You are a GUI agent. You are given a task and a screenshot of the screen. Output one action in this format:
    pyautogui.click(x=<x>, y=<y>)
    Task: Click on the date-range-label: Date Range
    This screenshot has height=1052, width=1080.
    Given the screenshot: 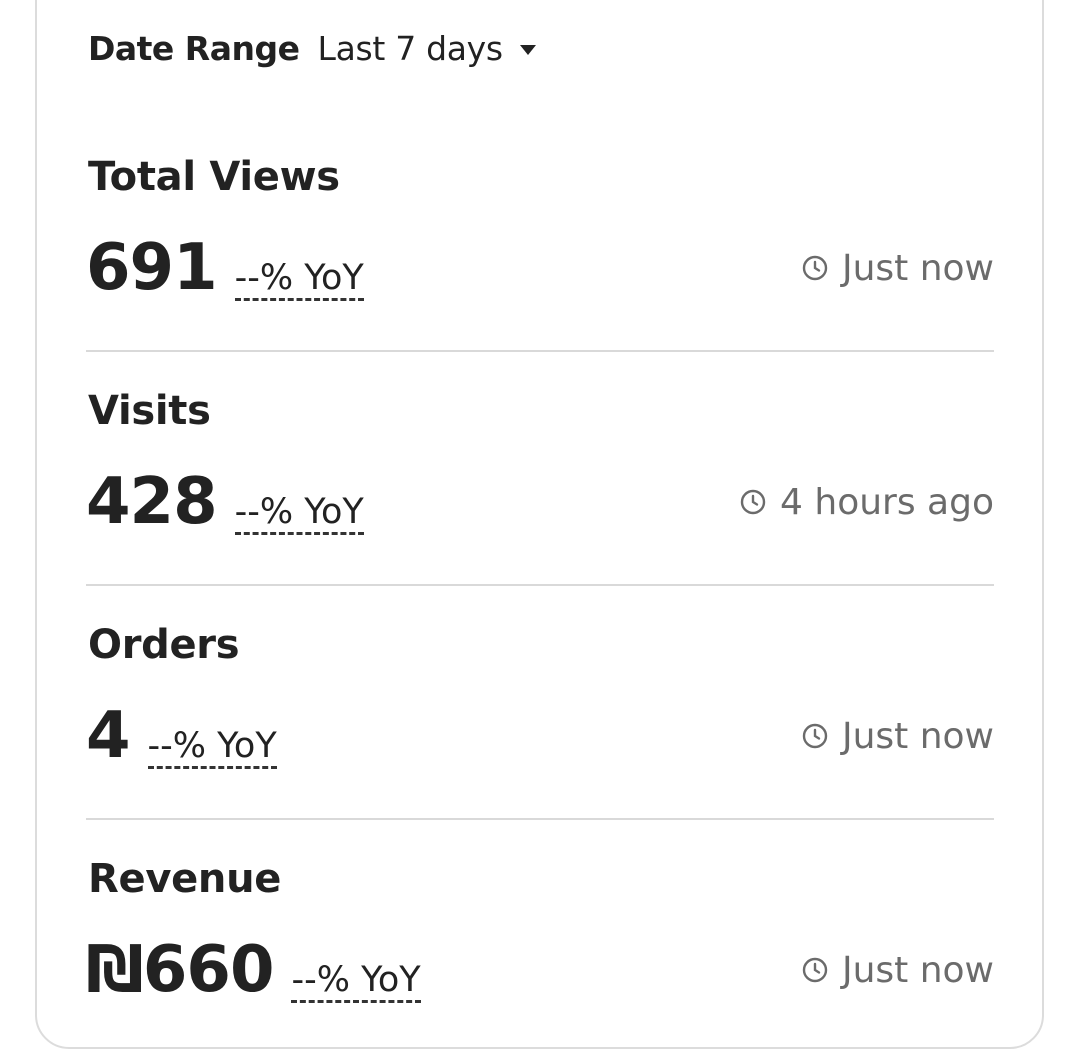 What is the action you would take?
    pyautogui.click(x=194, y=48)
    